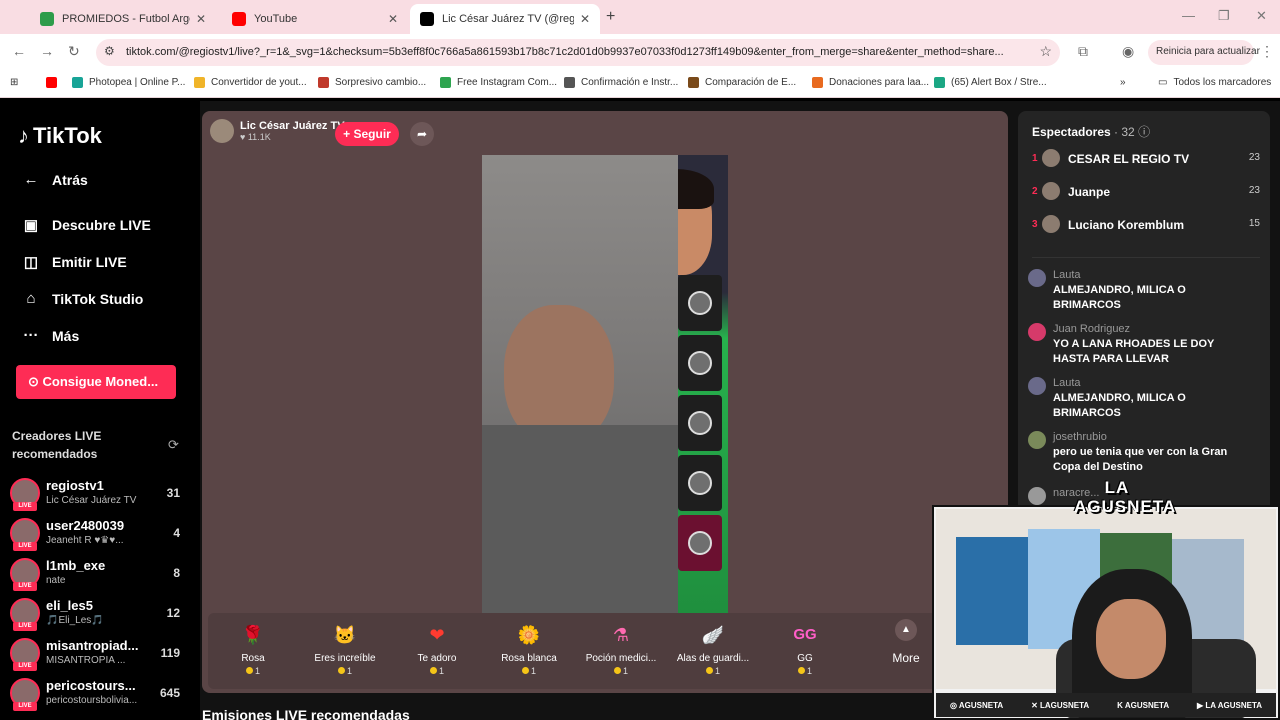  I want to click on creator-item: LIVE eli_les5 🎵Eli_Les🎵 12, so click(100, 616).